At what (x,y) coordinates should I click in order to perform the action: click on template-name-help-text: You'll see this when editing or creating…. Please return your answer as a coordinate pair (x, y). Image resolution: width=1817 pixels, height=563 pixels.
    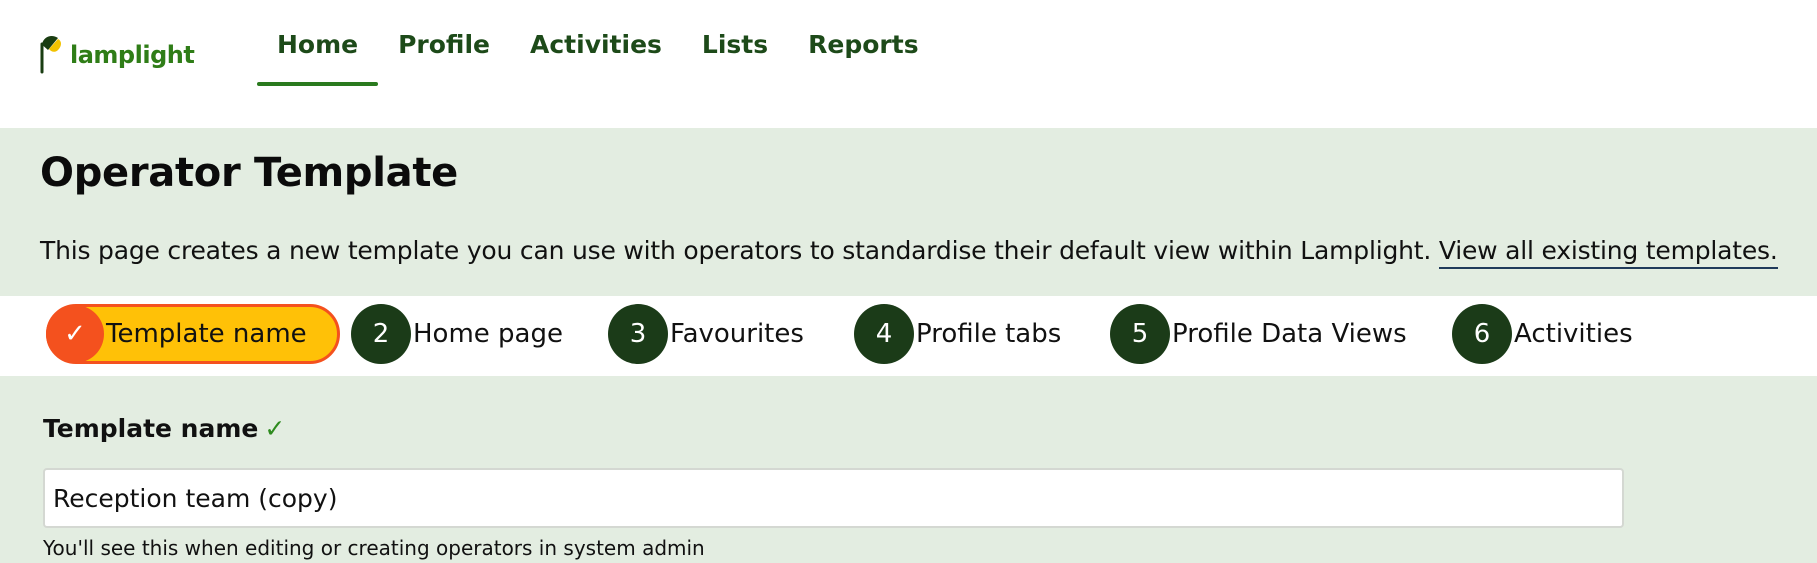
    Looking at the image, I should click on (374, 548).